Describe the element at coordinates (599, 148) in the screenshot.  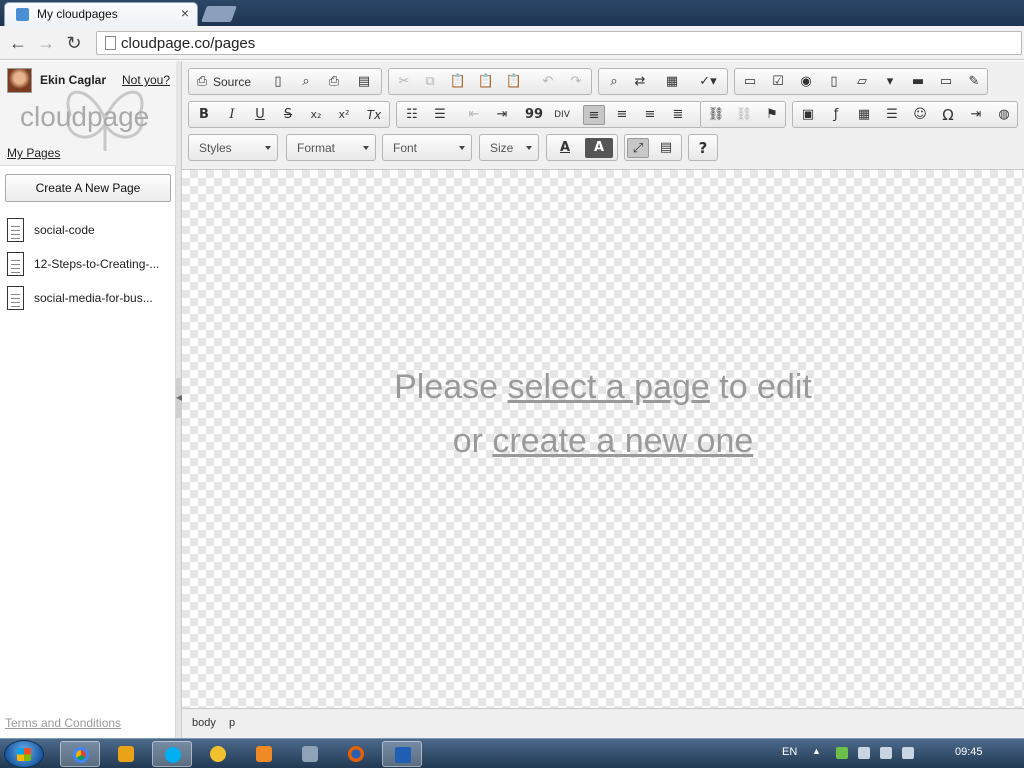
I see `background-color-button: A` at that location.